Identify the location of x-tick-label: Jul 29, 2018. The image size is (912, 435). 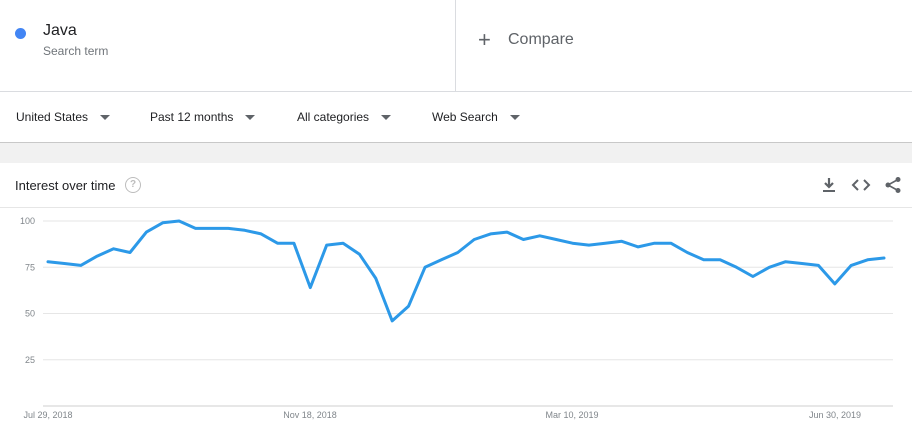
(47, 415).